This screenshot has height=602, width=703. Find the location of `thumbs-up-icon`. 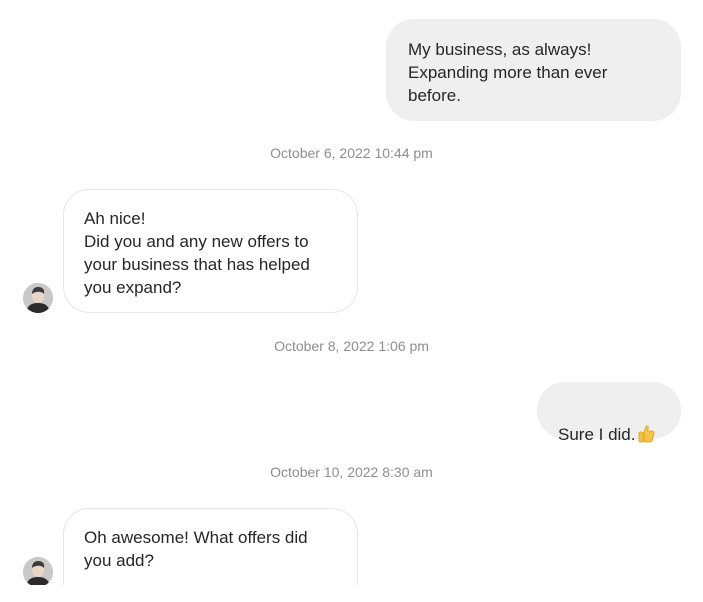

thumbs-up-icon is located at coordinates (646, 437).